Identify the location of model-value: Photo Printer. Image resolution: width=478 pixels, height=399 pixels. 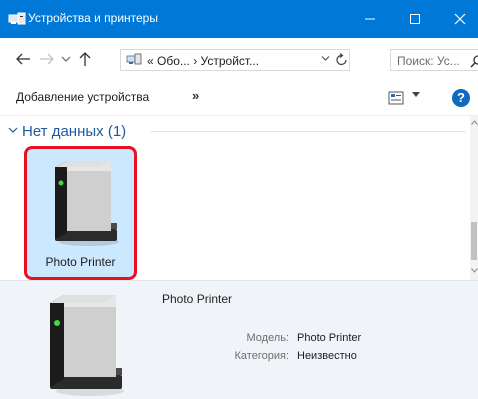
(329, 338).